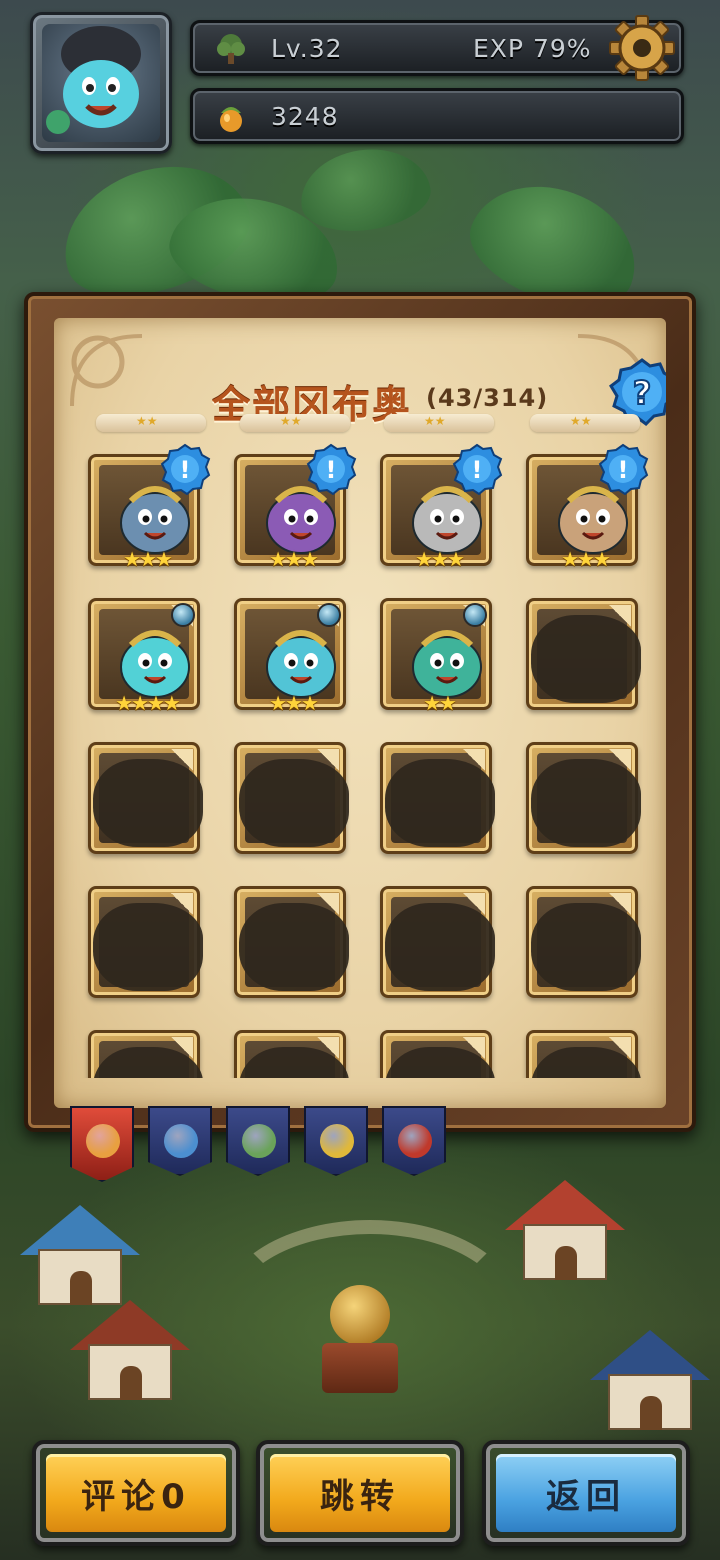 The image size is (720, 1560). I want to click on exp-text: EXP 79%, so click(532, 48).